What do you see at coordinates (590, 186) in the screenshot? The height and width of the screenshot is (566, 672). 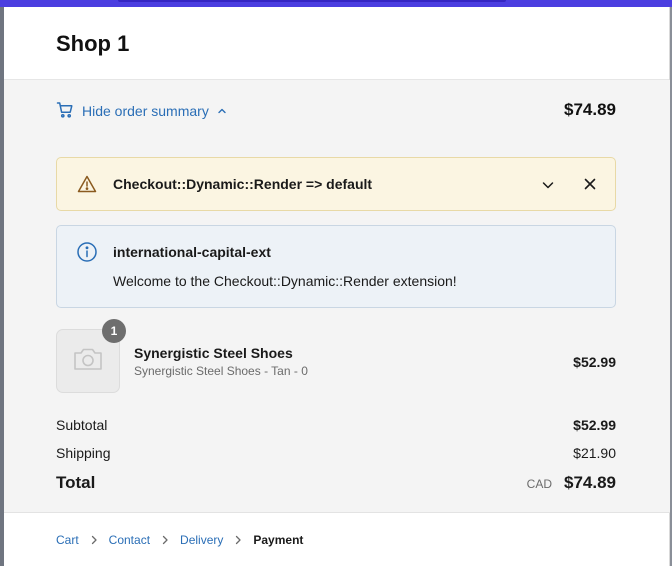 I see `close-icon` at bounding box center [590, 186].